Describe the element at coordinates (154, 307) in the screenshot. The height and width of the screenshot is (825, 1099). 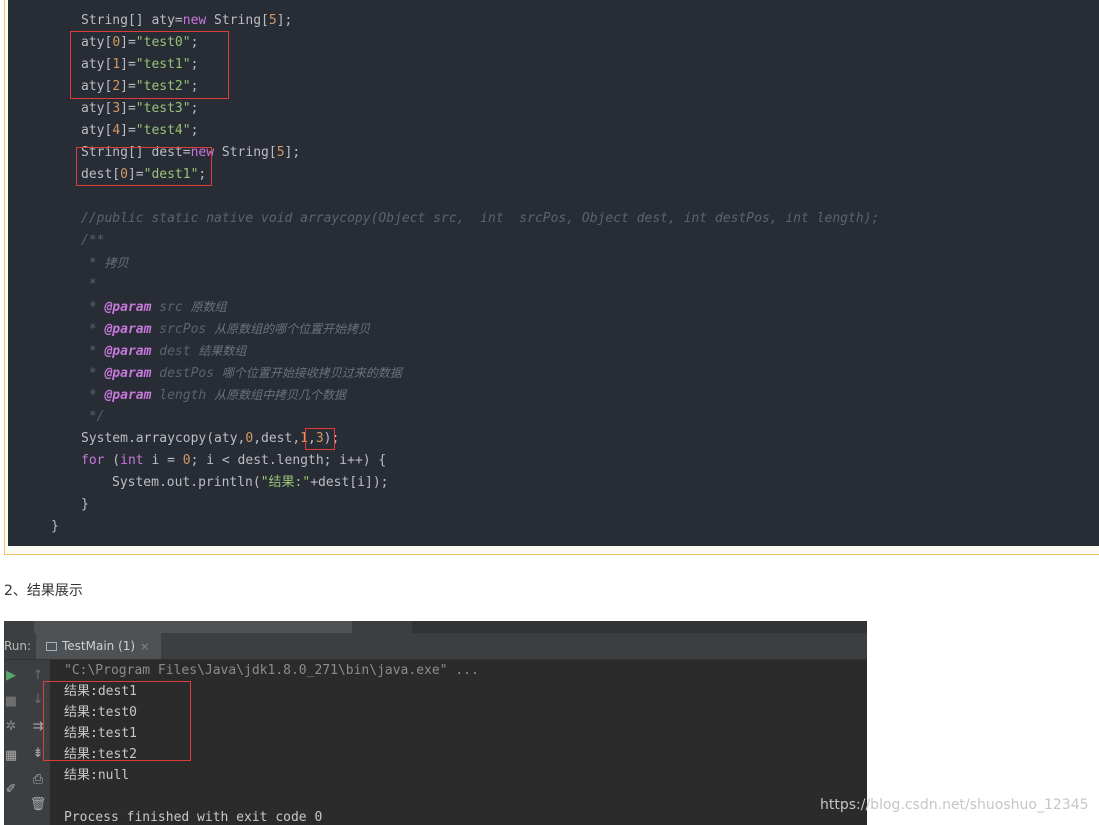
I see `doc-param: * @param src 原数组` at that location.